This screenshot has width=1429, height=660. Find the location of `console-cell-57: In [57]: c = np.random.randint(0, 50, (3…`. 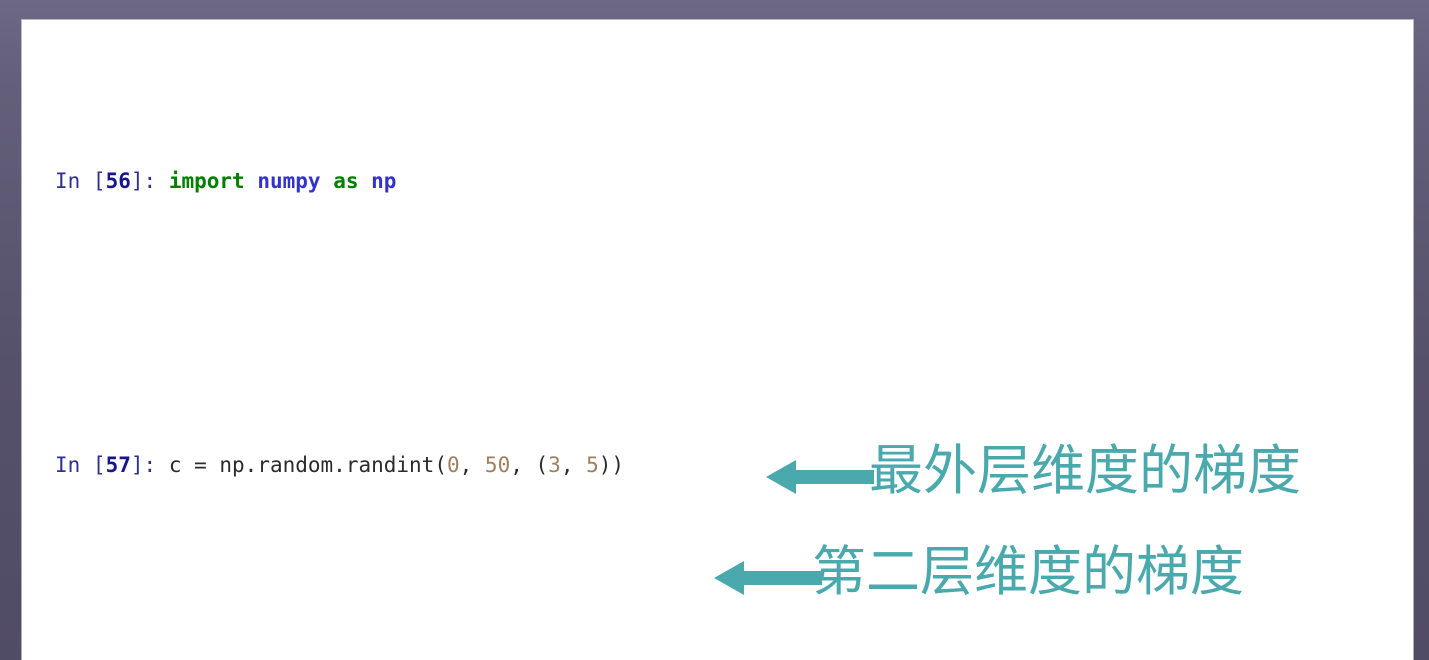

console-cell-57: In [57]: c = np.random.randint(0, 50, (3… is located at coordinates (346, 466).